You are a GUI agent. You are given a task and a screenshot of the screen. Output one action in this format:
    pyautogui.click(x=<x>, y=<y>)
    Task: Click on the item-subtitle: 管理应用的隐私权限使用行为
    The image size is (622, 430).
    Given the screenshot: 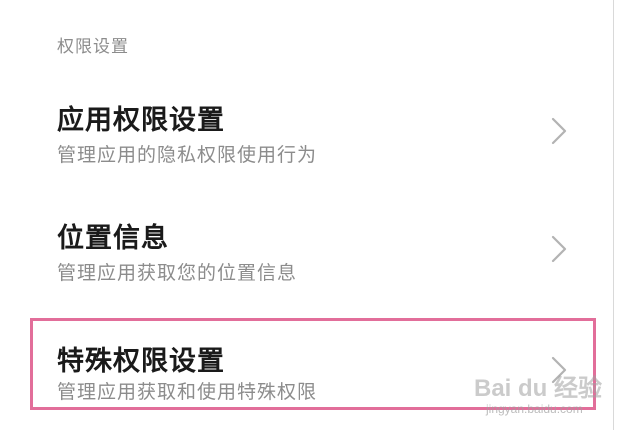 What is the action you would take?
    pyautogui.click(x=187, y=155)
    